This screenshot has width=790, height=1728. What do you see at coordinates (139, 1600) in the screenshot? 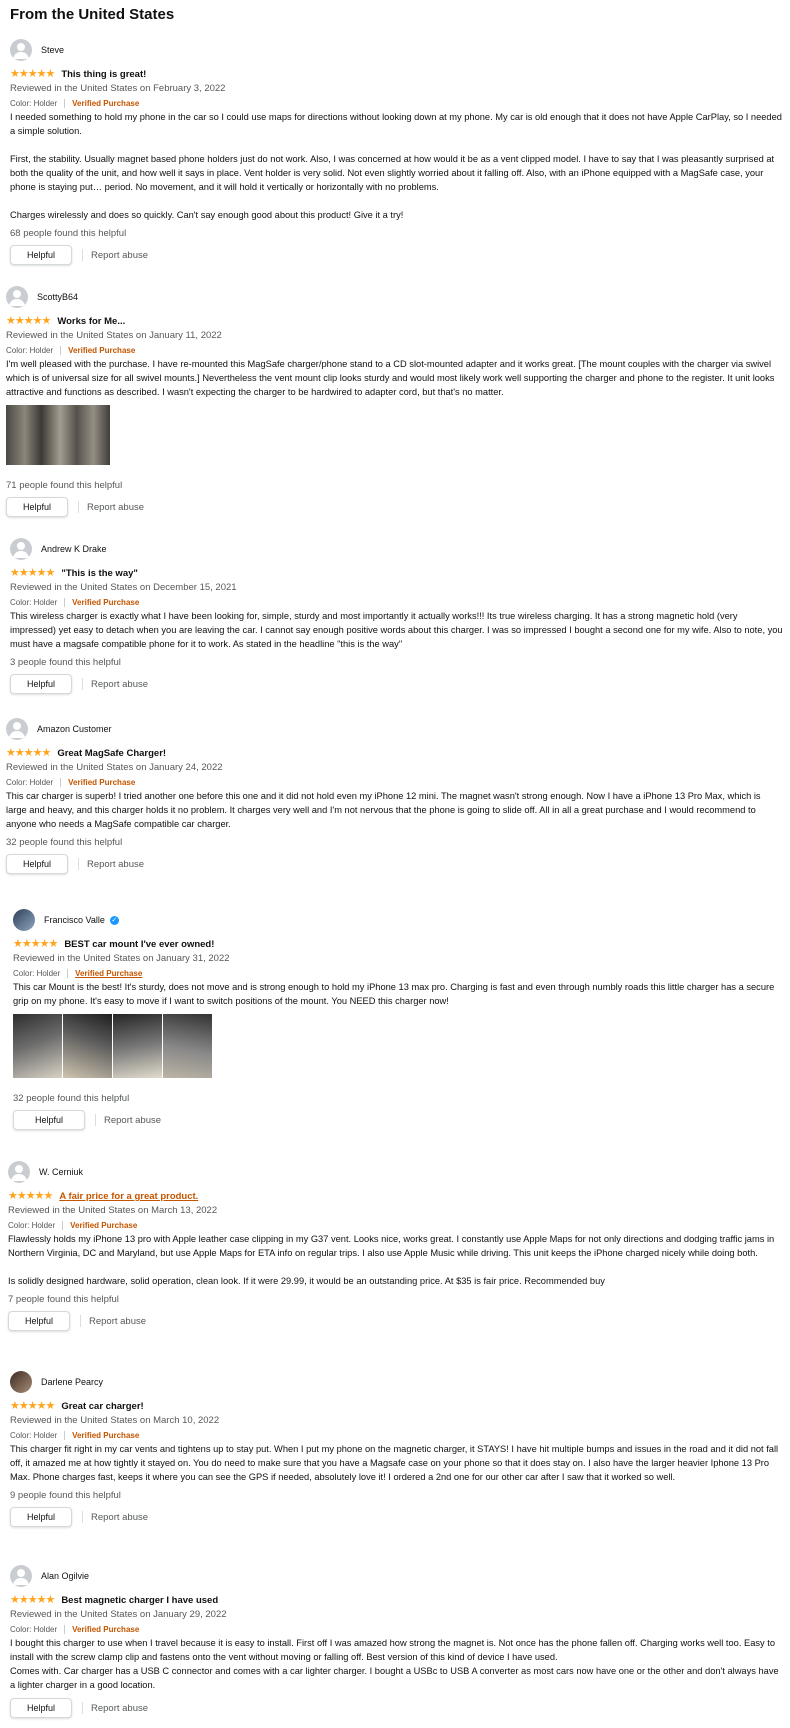
I see `review-title: Best magnetic charger I have used` at bounding box center [139, 1600].